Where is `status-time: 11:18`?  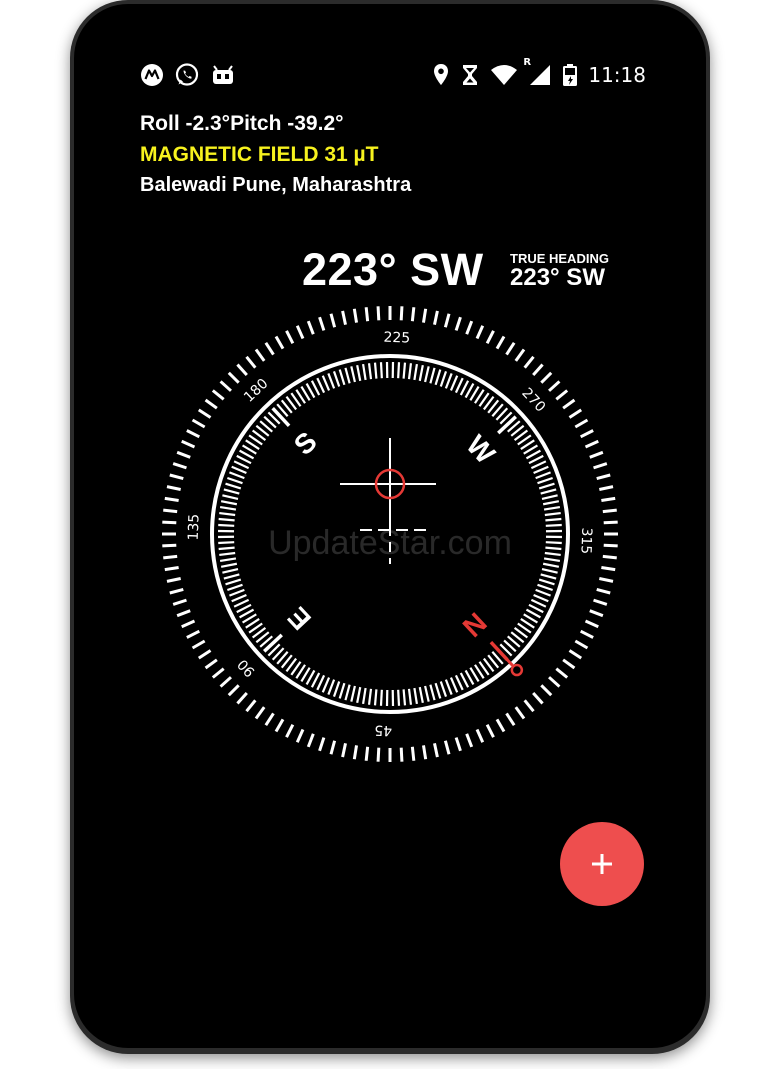 status-time: 11:18 is located at coordinates (617, 75).